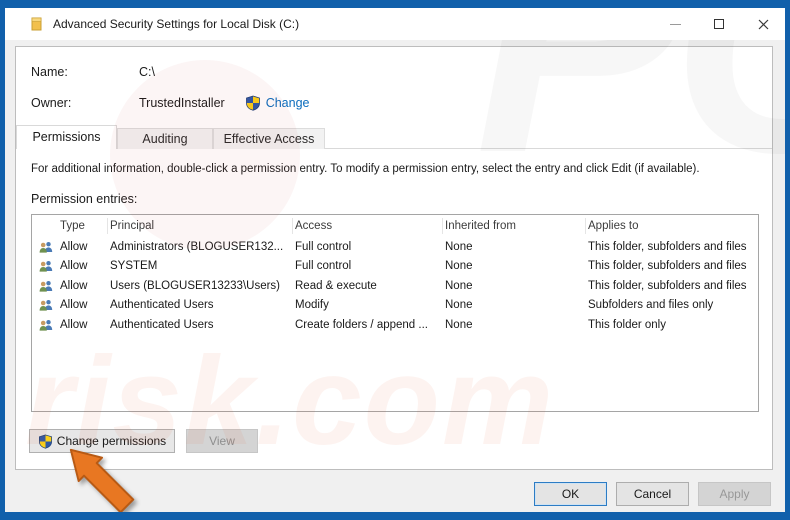 The width and height of the screenshot is (790, 520). Describe the element at coordinates (368, 226) in the screenshot. I see `column-header-access: Access` at that location.